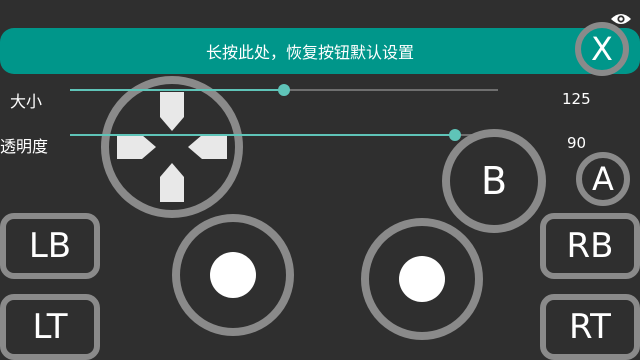 This screenshot has width=640, height=360. I want to click on opacity-slider-fill, so click(262, 135).